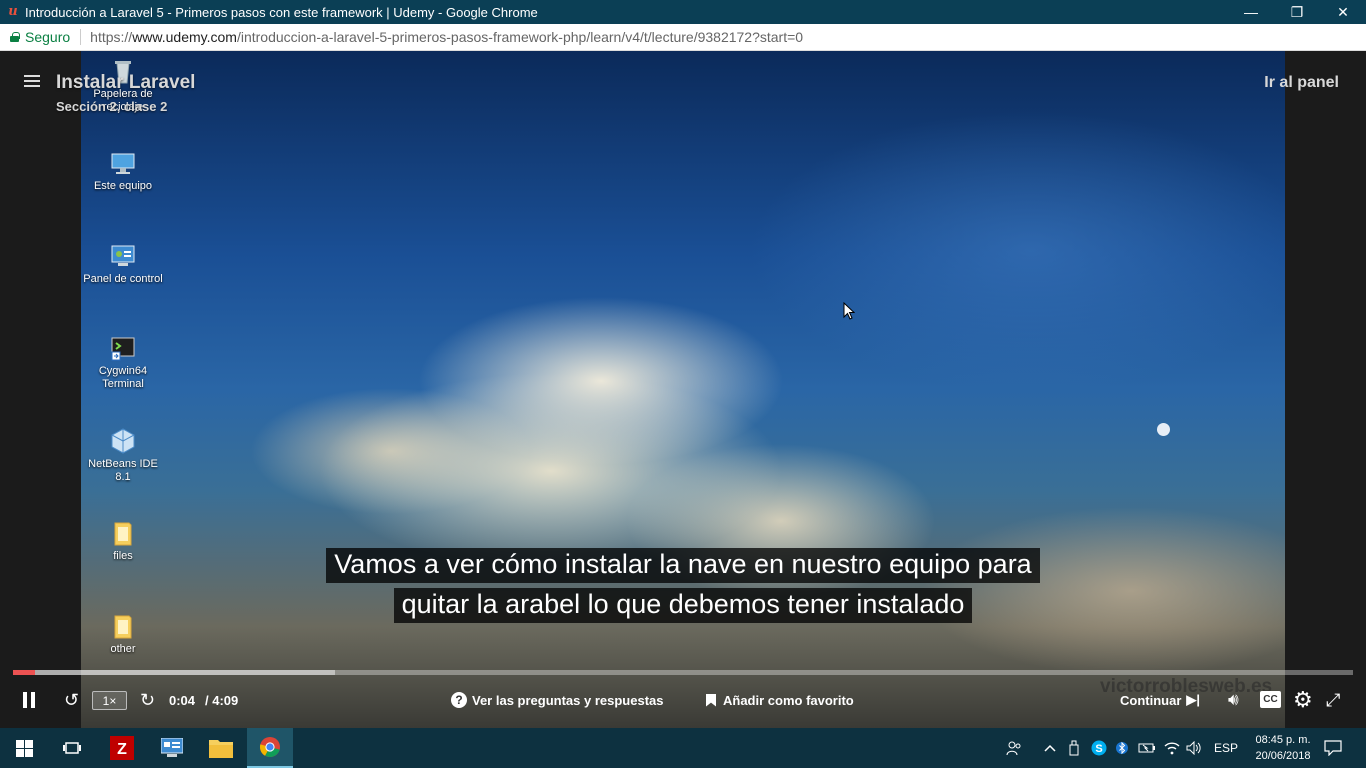  What do you see at coordinates (1233, 700) in the screenshot?
I see `volume-icon: 🔊︎` at bounding box center [1233, 700].